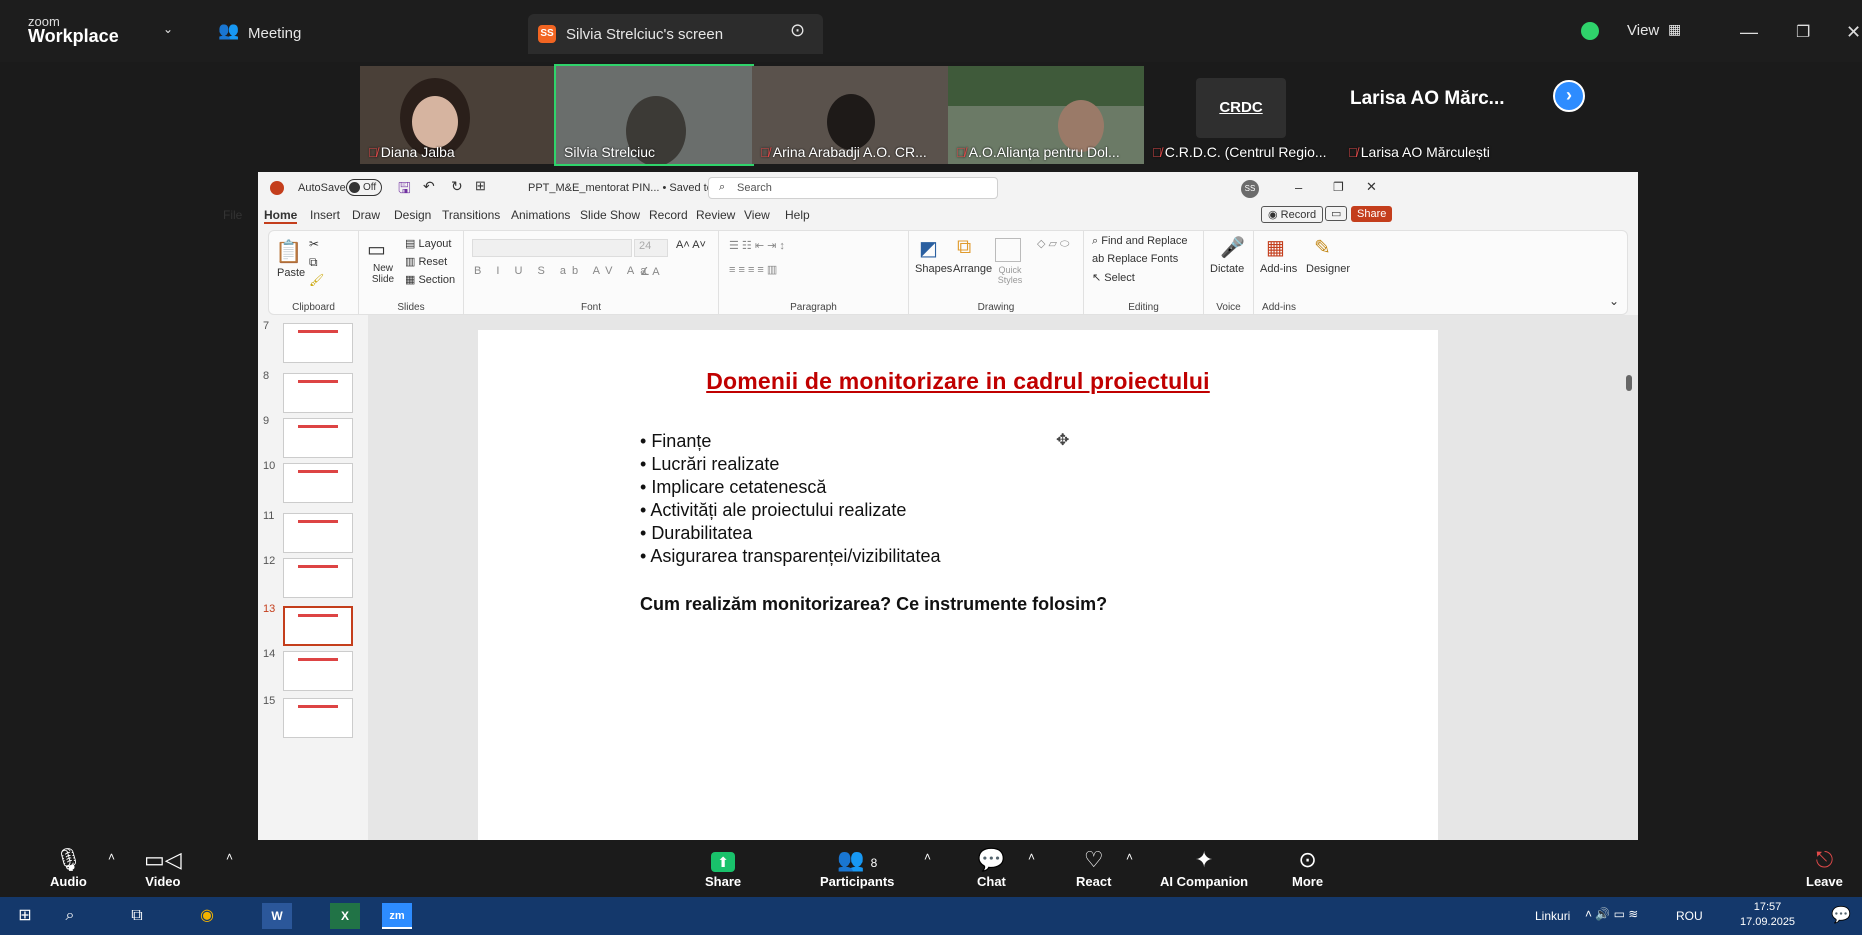 Image resolution: width=1862 pixels, height=935 pixels. I want to click on tab-home: Home, so click(281, 216).